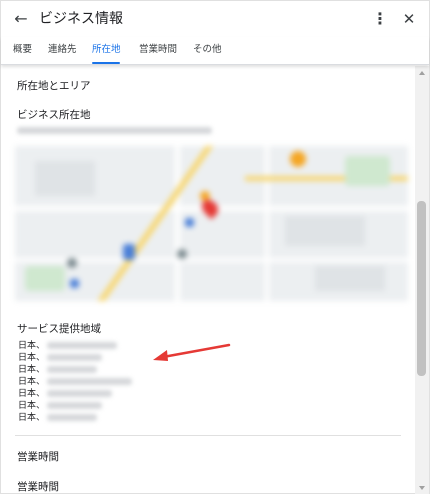 This screenshot has height=494, width=430. I want to click on scroll-up-icon, so click(422, 73).